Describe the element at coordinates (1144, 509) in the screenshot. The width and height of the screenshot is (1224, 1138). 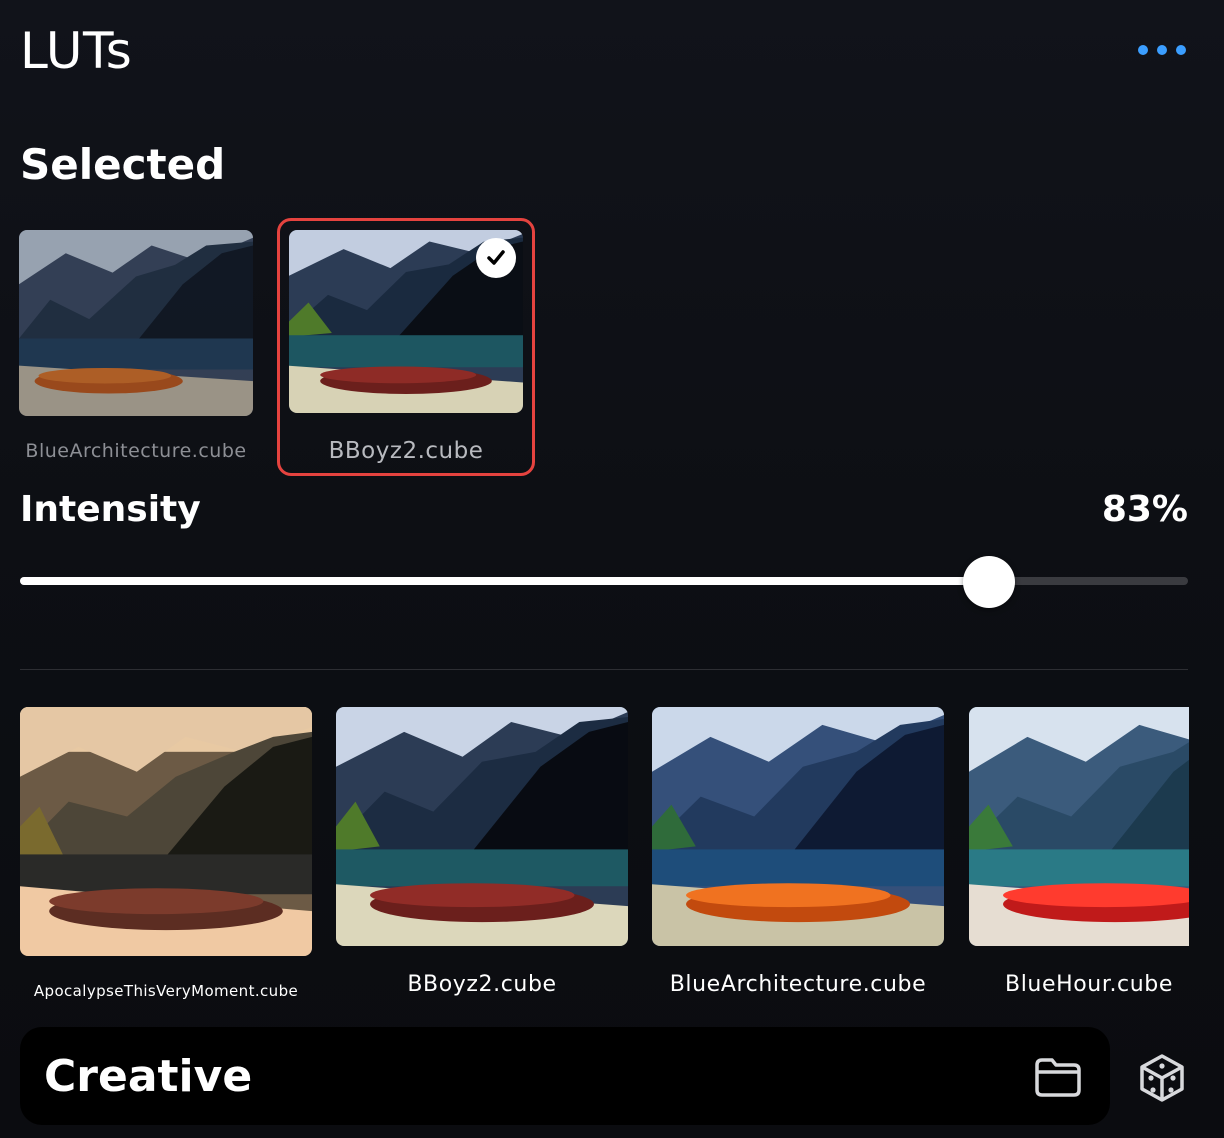
I see `intensity-value: 83%` at that location.